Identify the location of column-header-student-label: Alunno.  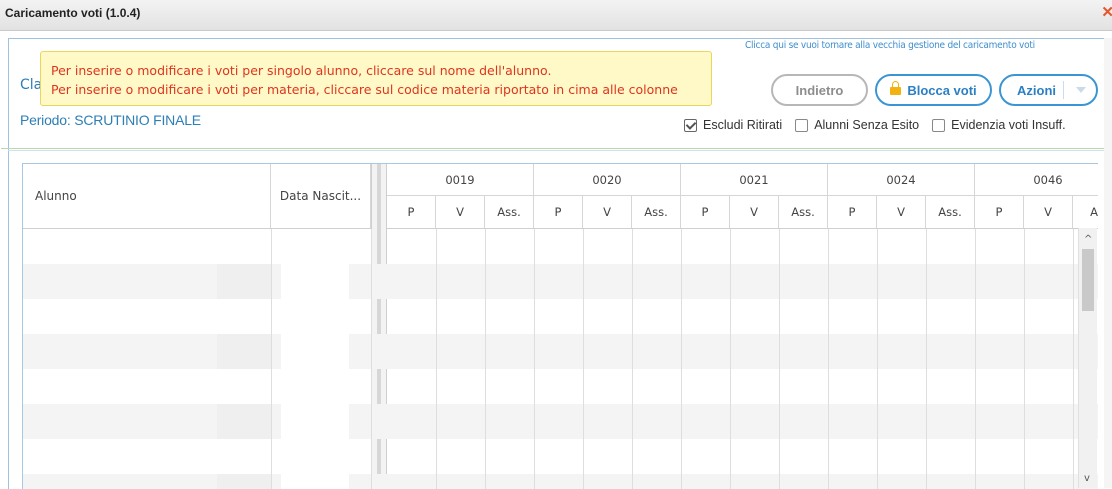
(56, 196).